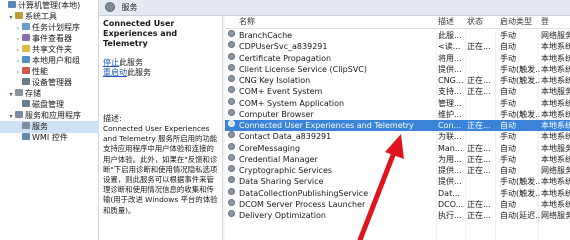 This screenshot has height=240, width=570. I want to click on table-row: COM+ System Application 管理... 手动 本地系统, so click(397, 103).